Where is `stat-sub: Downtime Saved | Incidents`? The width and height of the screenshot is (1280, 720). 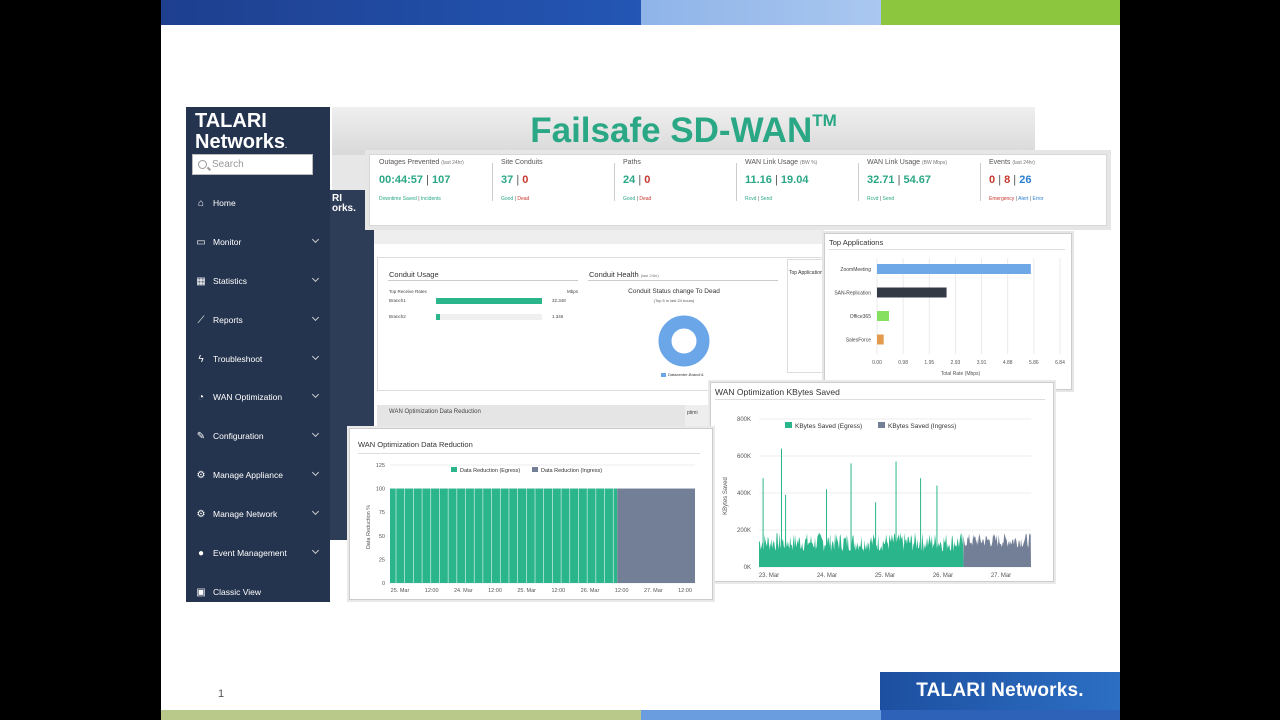 stat-sub: Downtime Saved | Incidents is located at coordinates (410, 199).